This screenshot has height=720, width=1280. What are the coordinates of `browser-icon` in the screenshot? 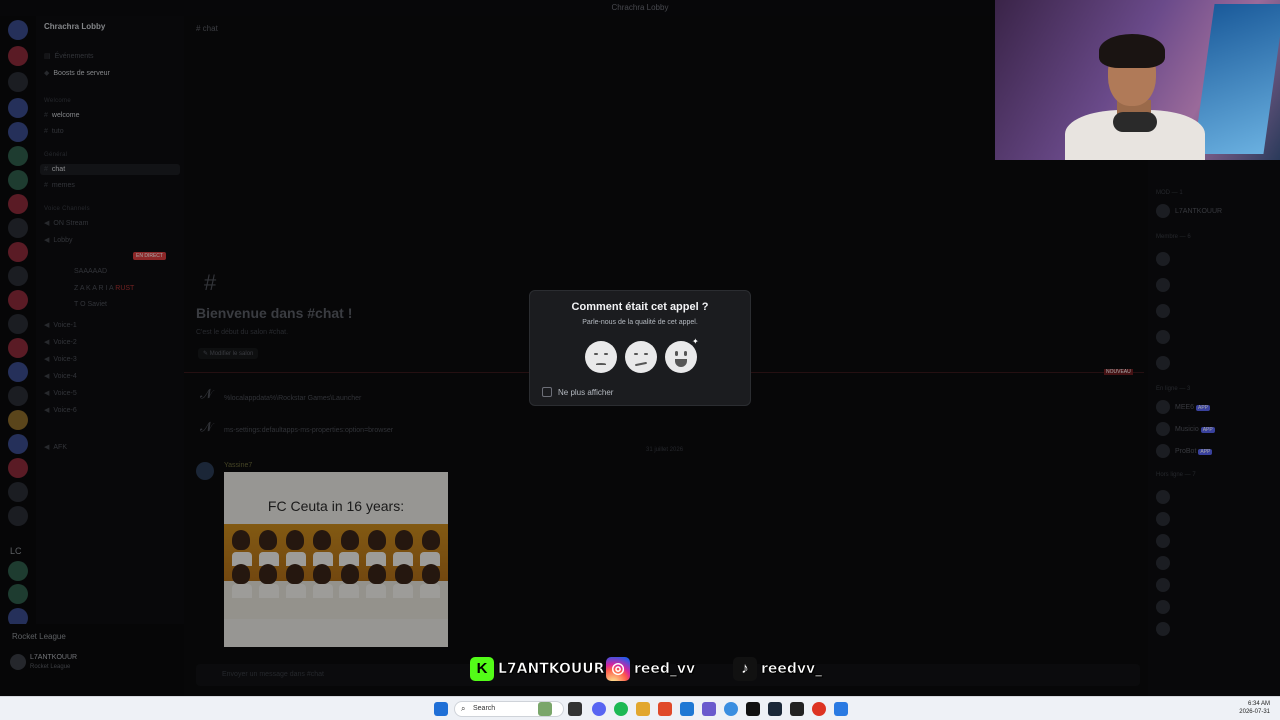 It's located at (731, 709).